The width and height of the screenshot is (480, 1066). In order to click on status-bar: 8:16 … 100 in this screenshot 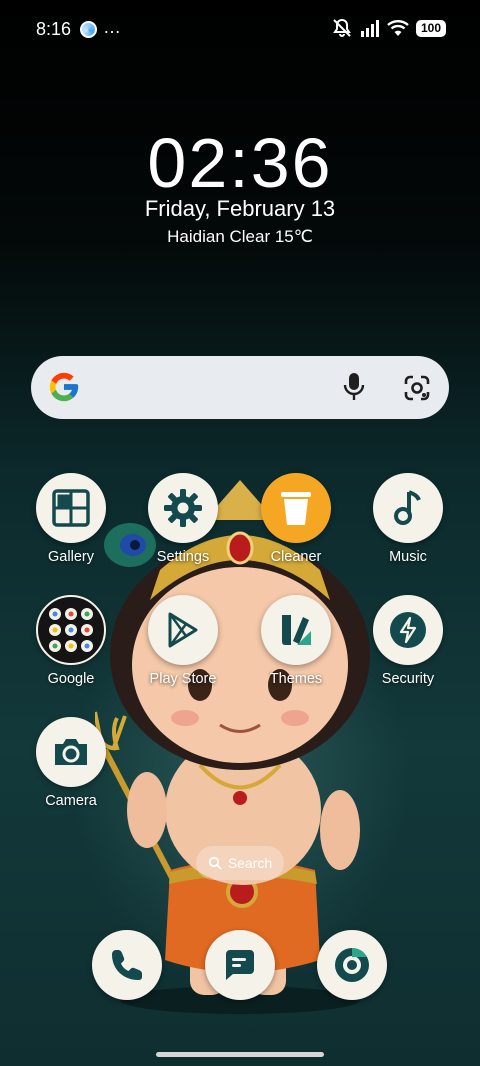, I will do `click(240, 30)`.